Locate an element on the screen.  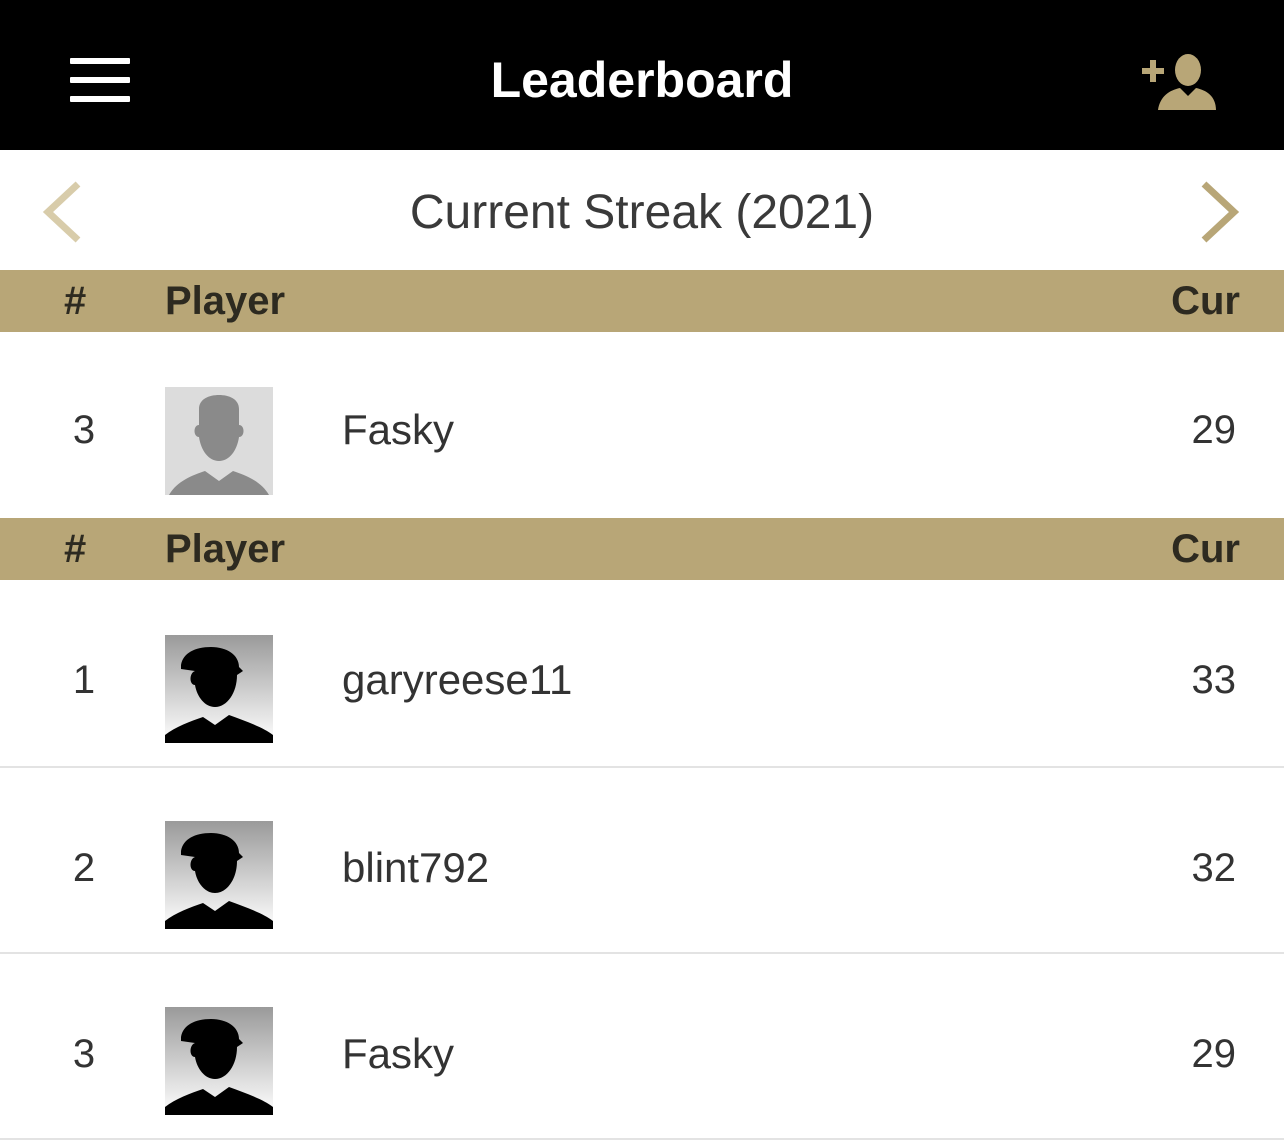
add-user-icon is located at coordinates (1179, 82).